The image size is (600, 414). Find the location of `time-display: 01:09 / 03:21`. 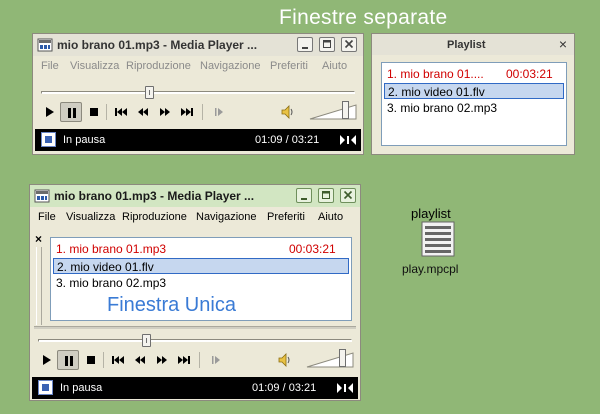

time-display: 01:09 / 03:21 is located at coordinates (287, 140).